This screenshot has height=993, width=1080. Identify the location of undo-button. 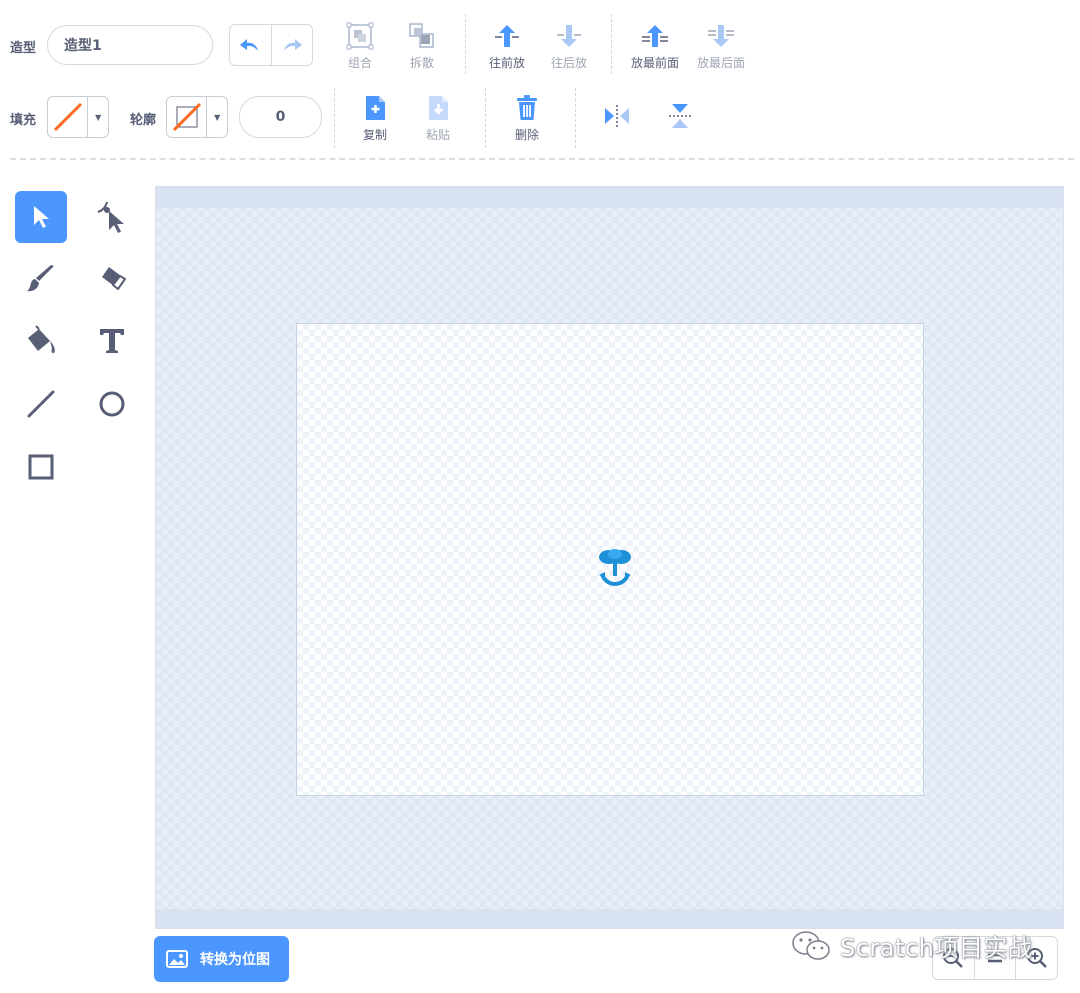
(250, 45).